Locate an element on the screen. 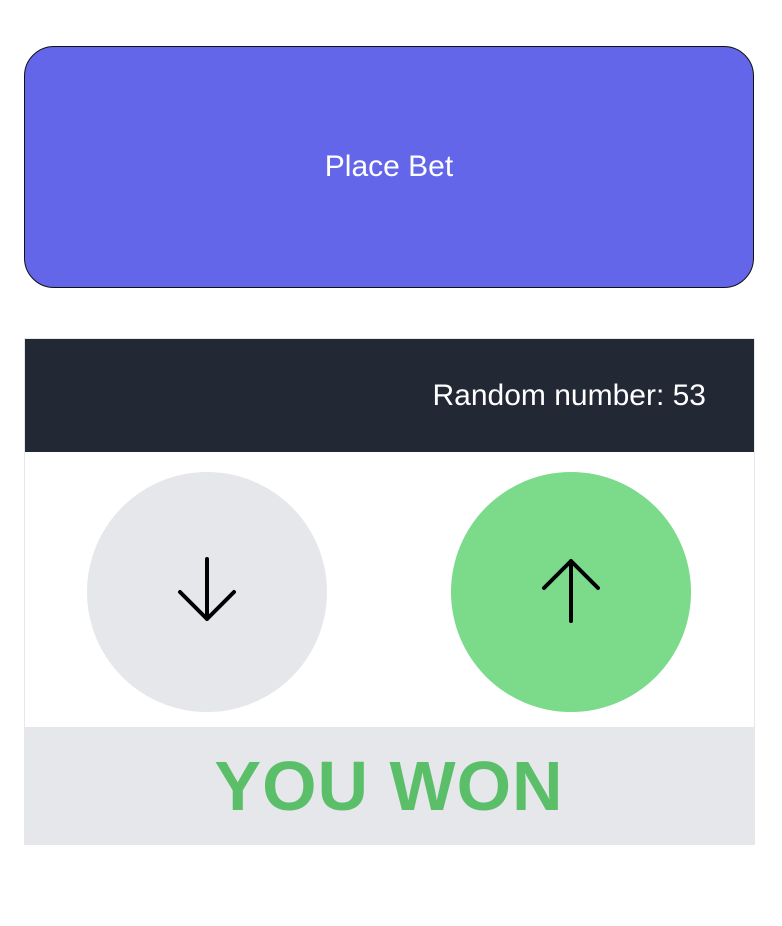 This screenshot has height=926, width=782. random-number-header: Random number: 53 is located at coordinates (389, 395).